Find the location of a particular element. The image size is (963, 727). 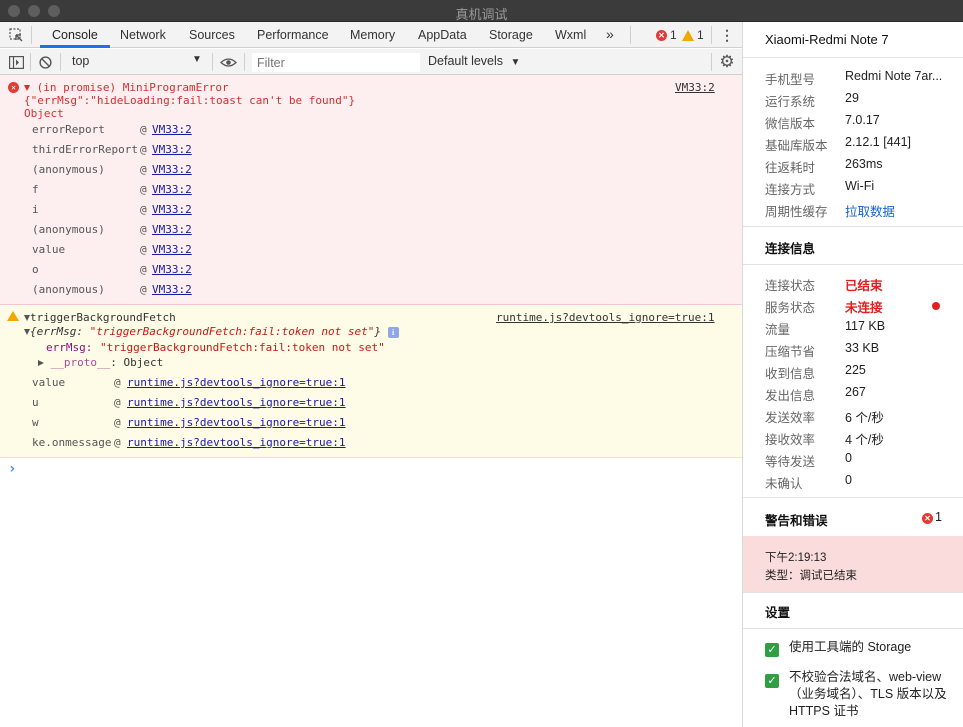

info-value: 2.12.1 [441] is located at coordinates (878, 142).